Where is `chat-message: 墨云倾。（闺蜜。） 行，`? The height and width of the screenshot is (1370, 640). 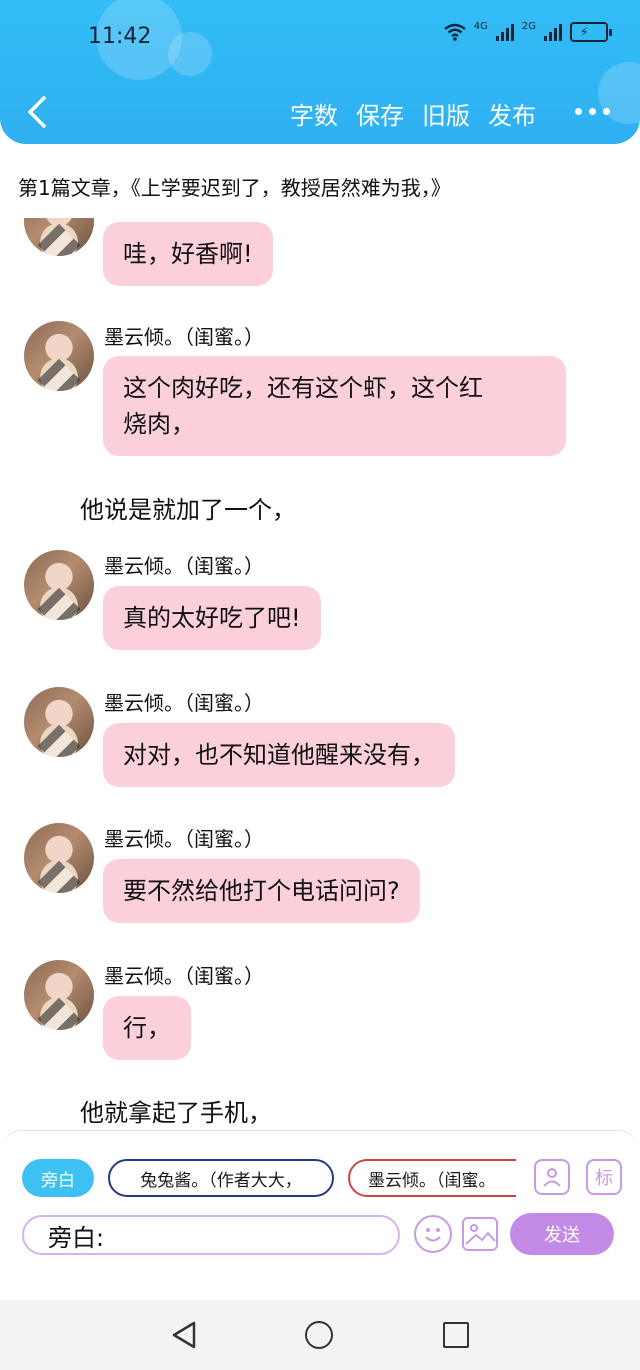
chat-message: 墨云倾。（闺蜜。） 行， is located at coordinates (314, 1017).